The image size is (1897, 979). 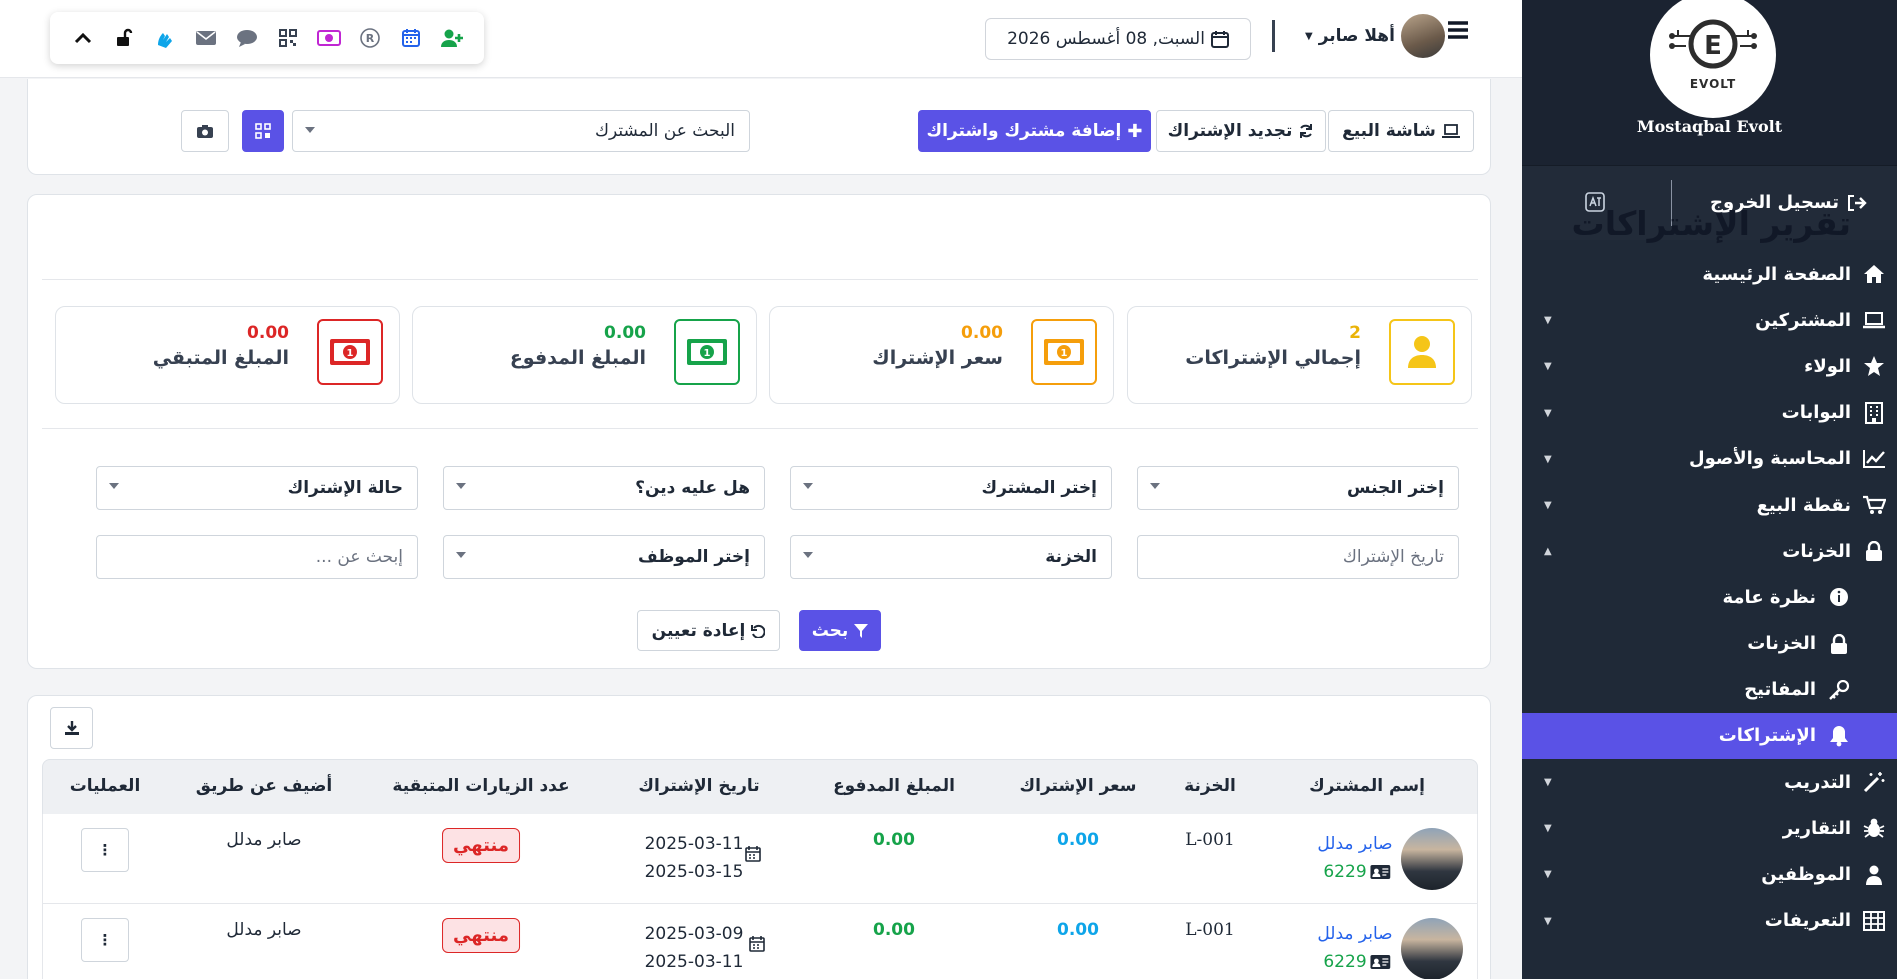 What do you see at coordinates (1709, 459) in the screenshot?
I see `sidebar-item-4: المحاسبة والأصول ▼` at bounding box center [1709, 459].